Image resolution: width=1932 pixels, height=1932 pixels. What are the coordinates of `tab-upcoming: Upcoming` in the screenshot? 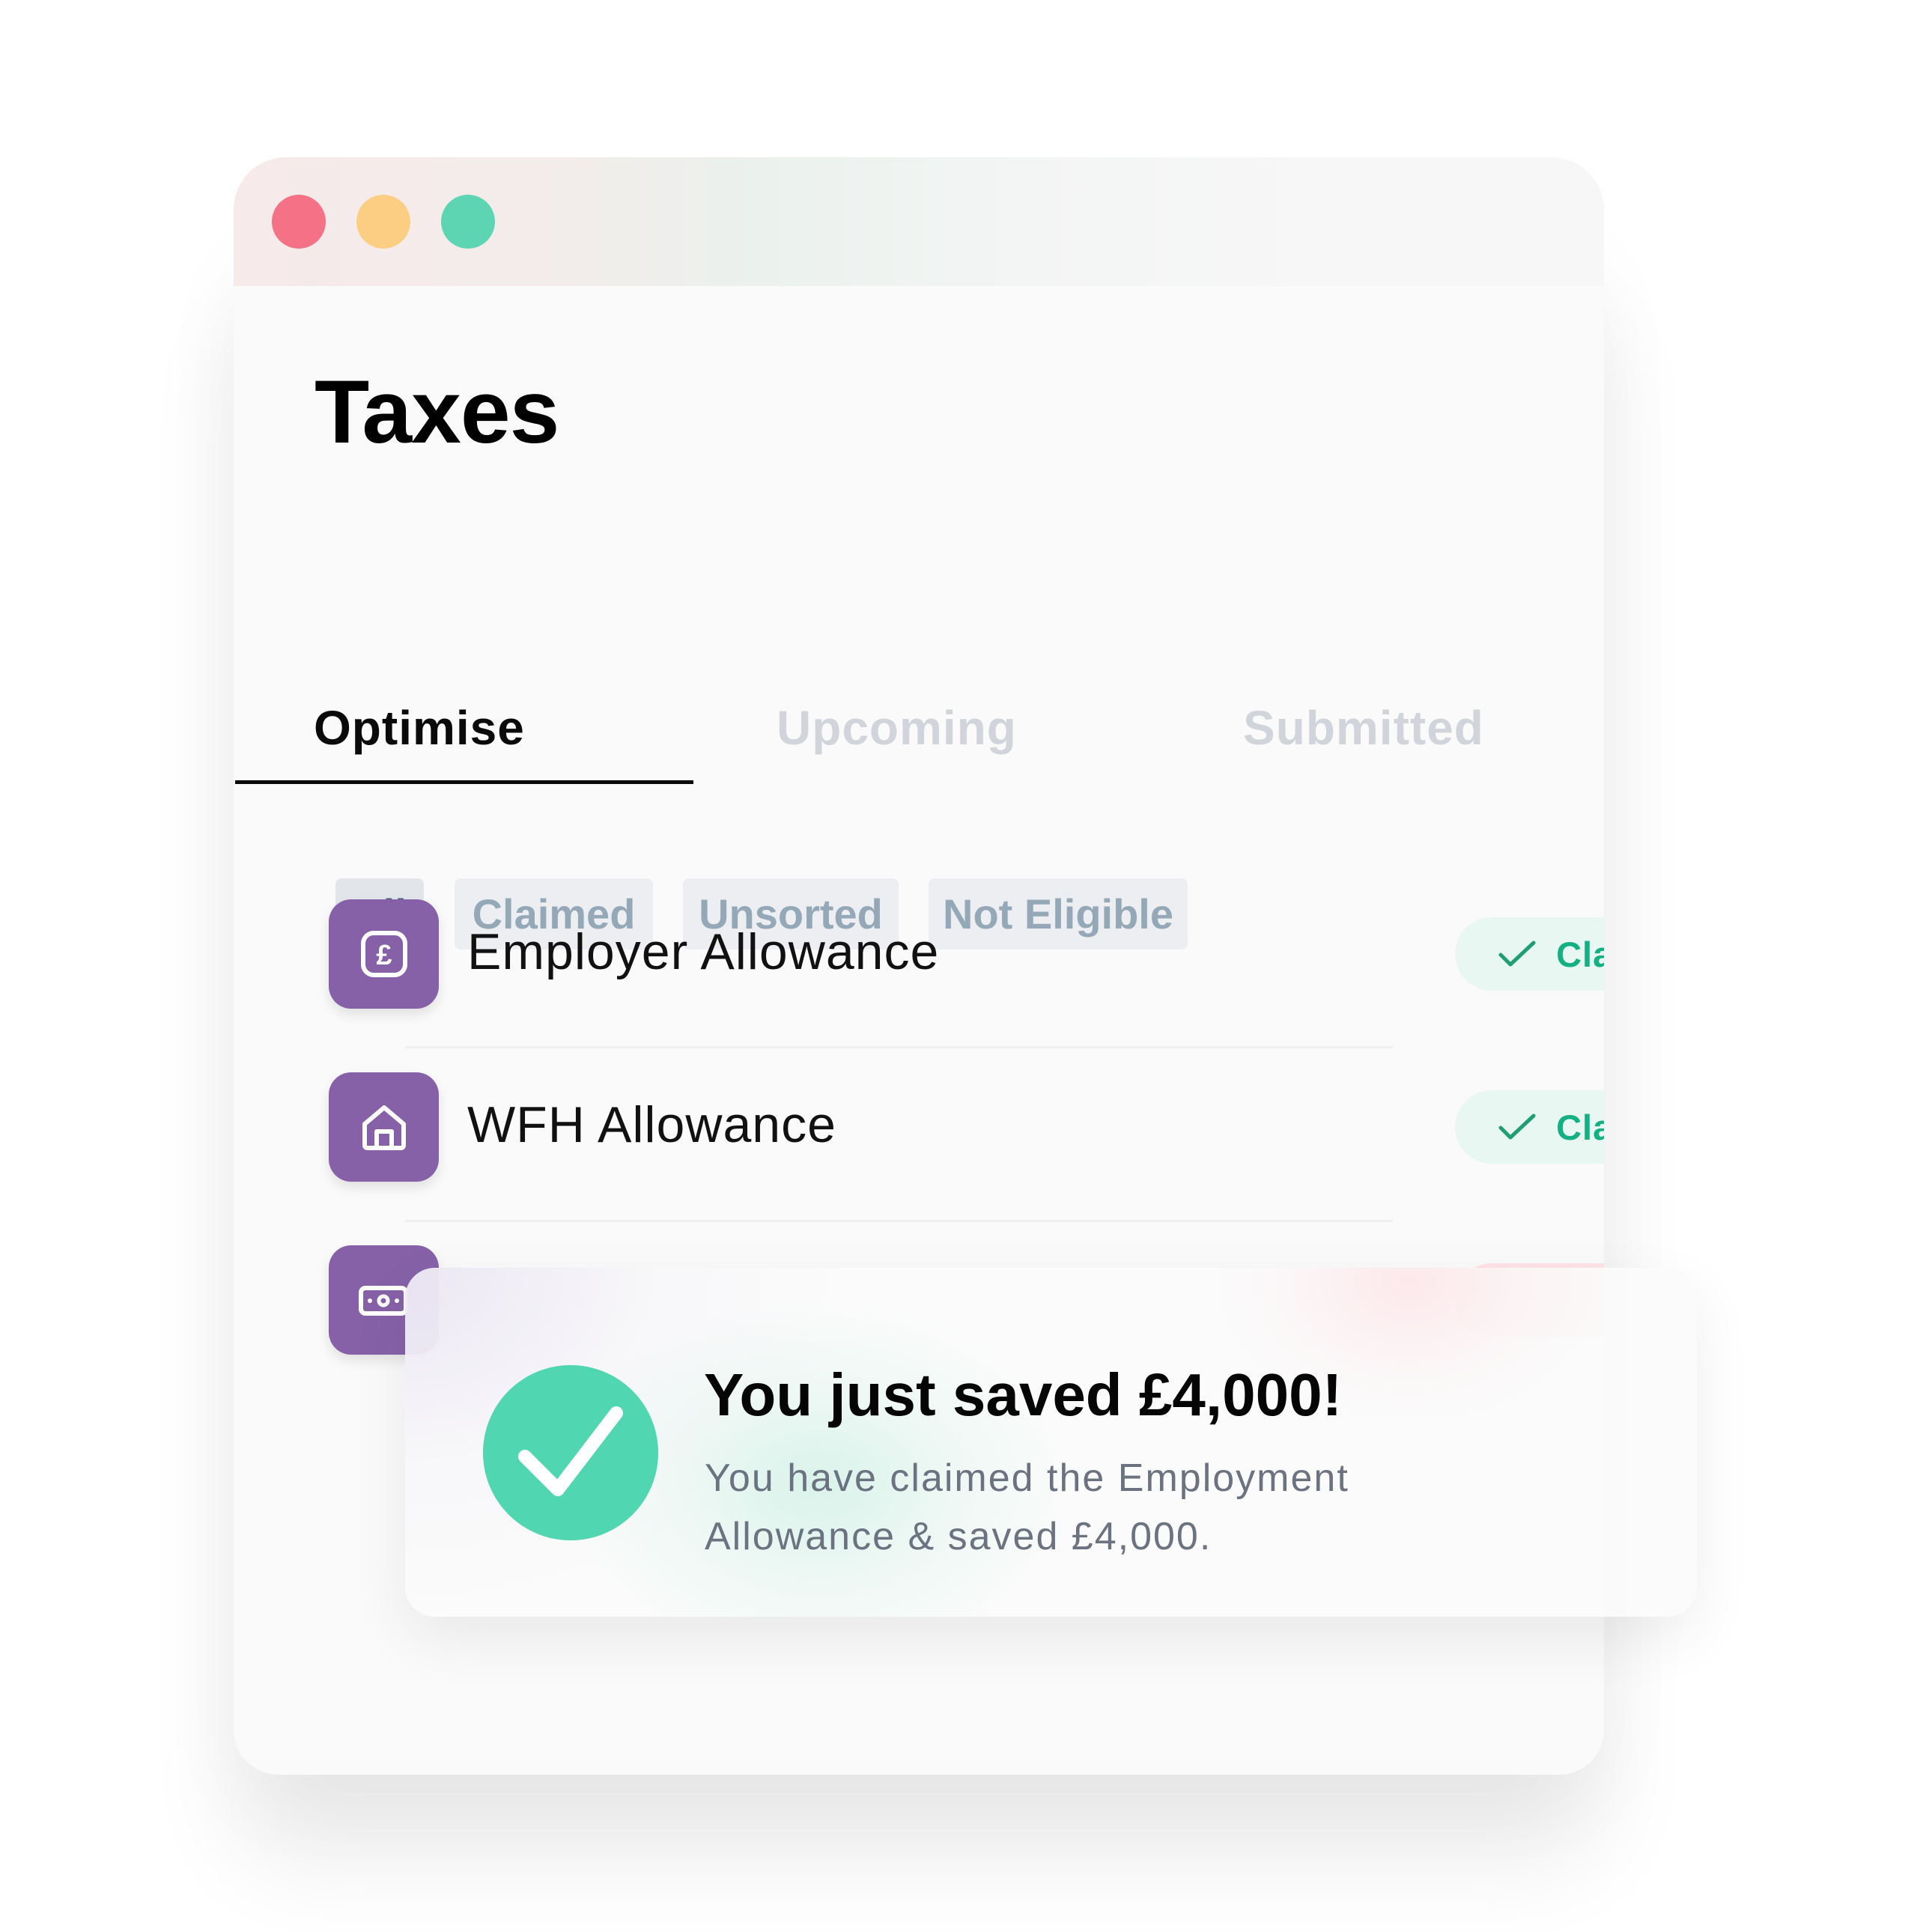 It's located at (897, 728).